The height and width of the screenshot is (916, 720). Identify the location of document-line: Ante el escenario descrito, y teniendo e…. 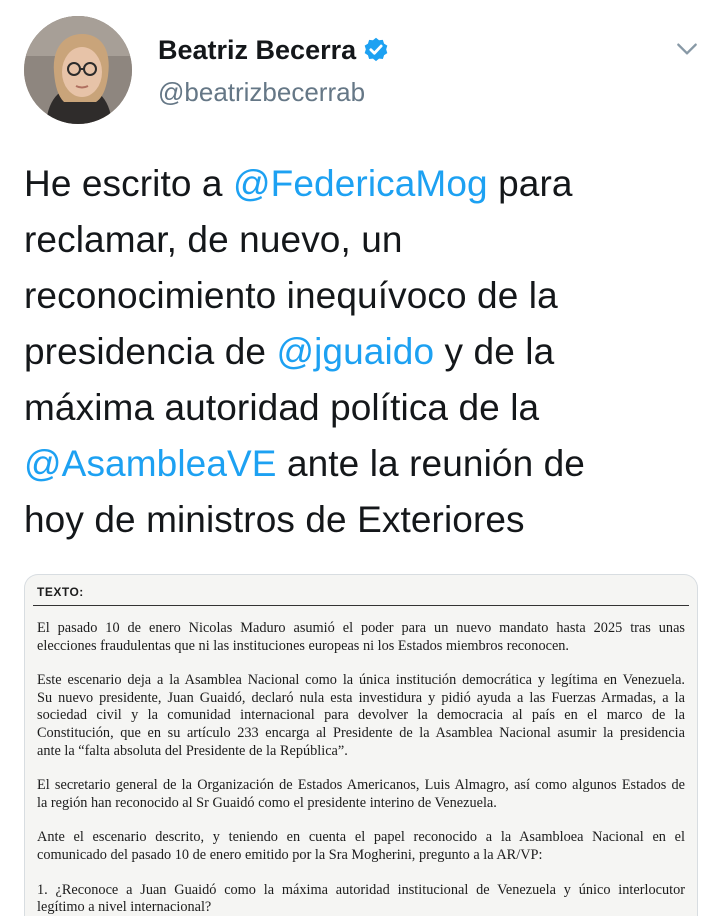
(361, 837).